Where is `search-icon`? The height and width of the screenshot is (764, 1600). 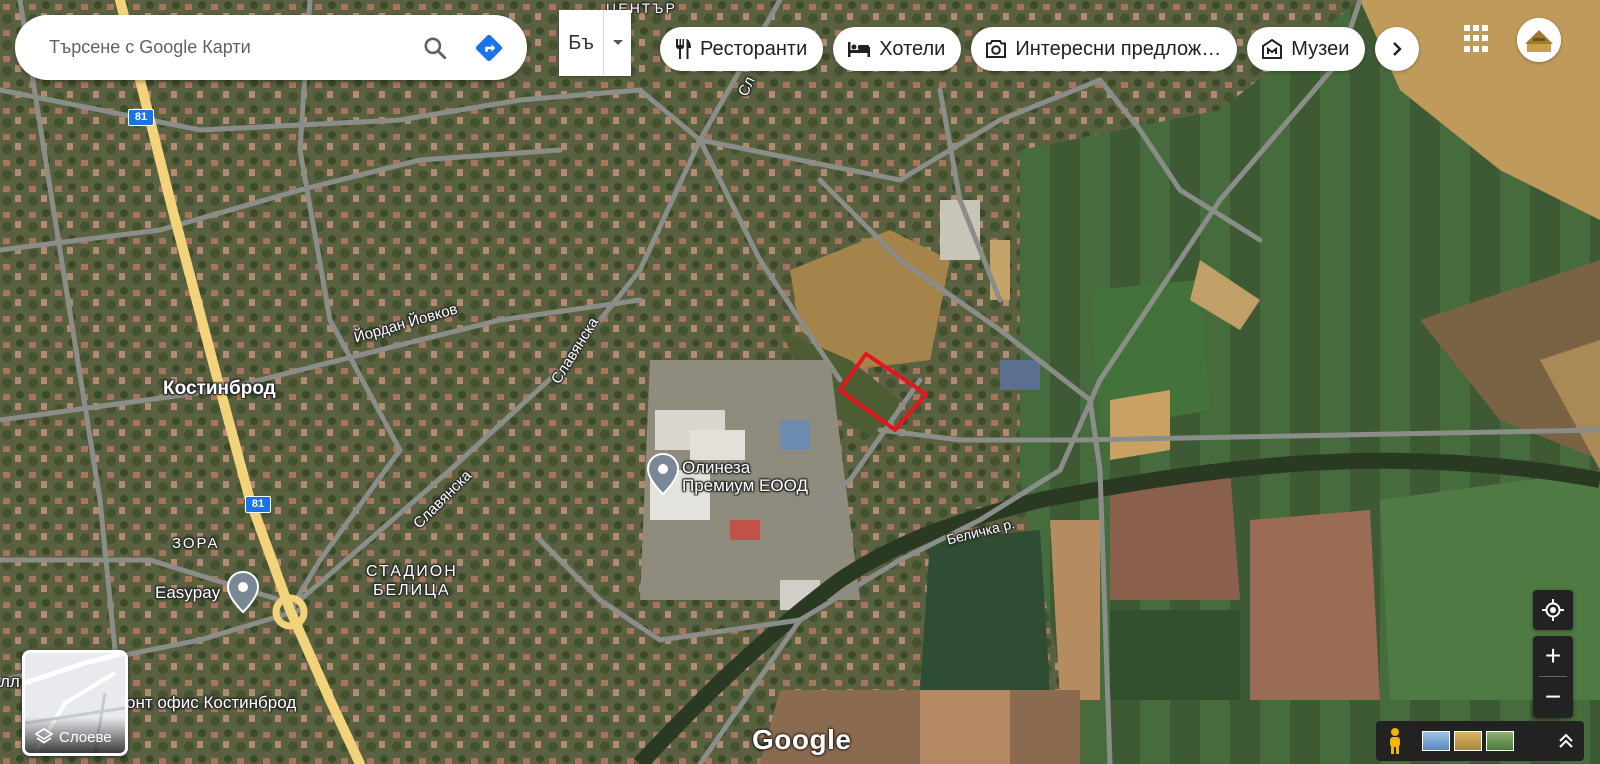
search-icon is located at coordinates (435, 48).